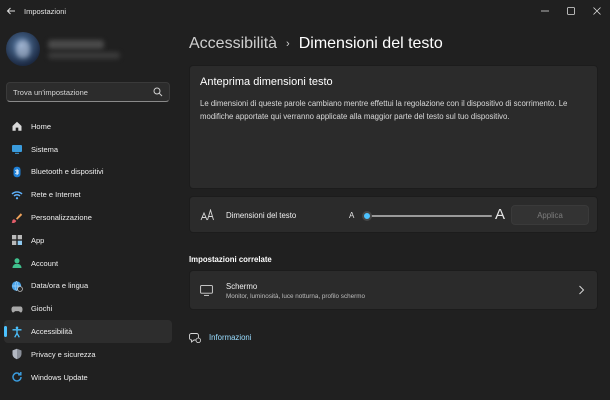 This screenshot has height=400, width=610. What do you see at coordinates (88, 240) in the screenshot?
I see `sidebar-item-app: App` at bounding box center [88, 240].